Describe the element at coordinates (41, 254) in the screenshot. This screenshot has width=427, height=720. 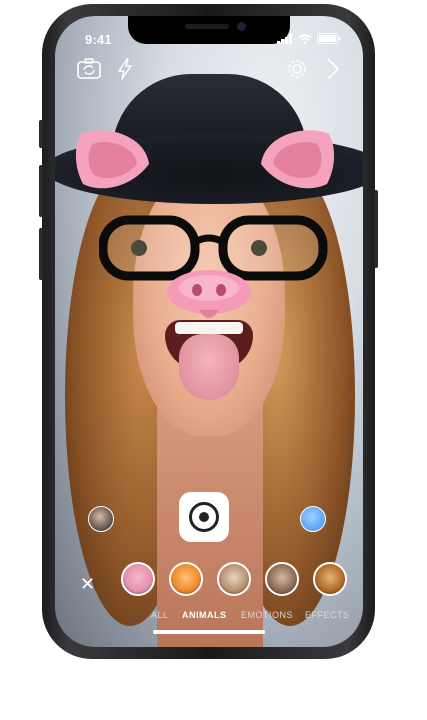
I see `volume-down-button` at that location.